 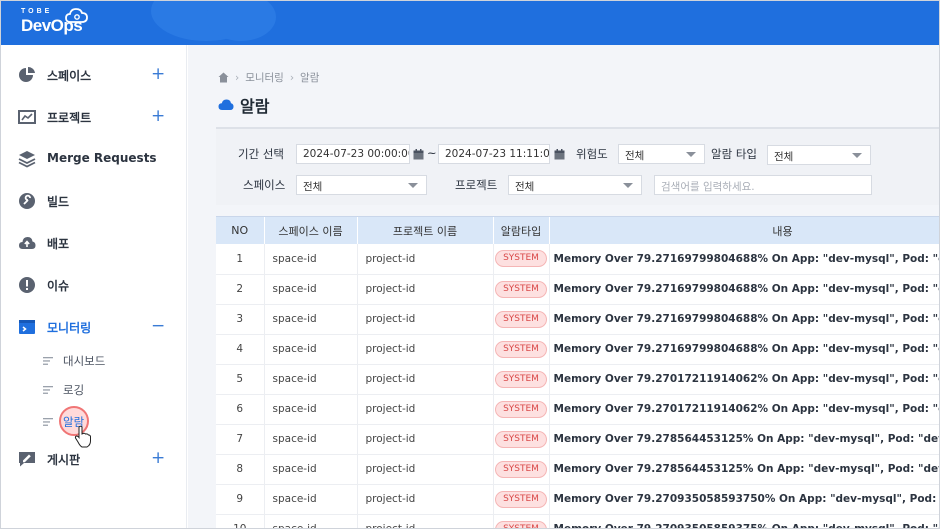 I want to click on sidebar-item-label: 배포, so click(x=58, y=244).